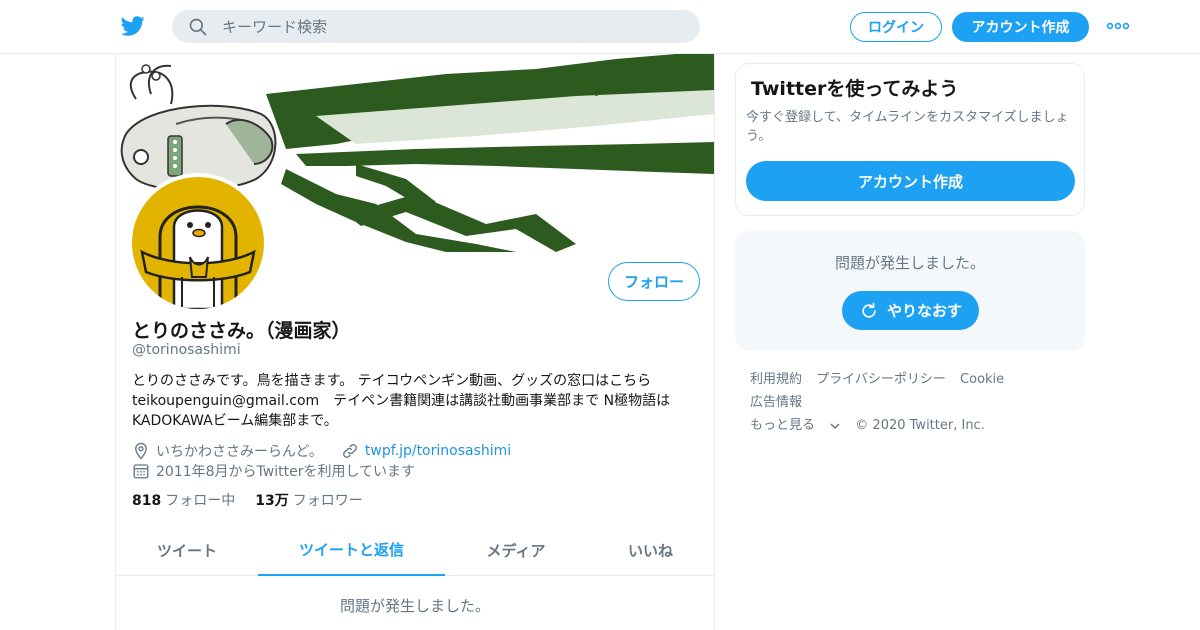 Image resolution: width=1200 pixels, height=630 pixels. Describe the element at coordinates (141, 451) in the screenshot. I see `location-pin-icon` at that location.